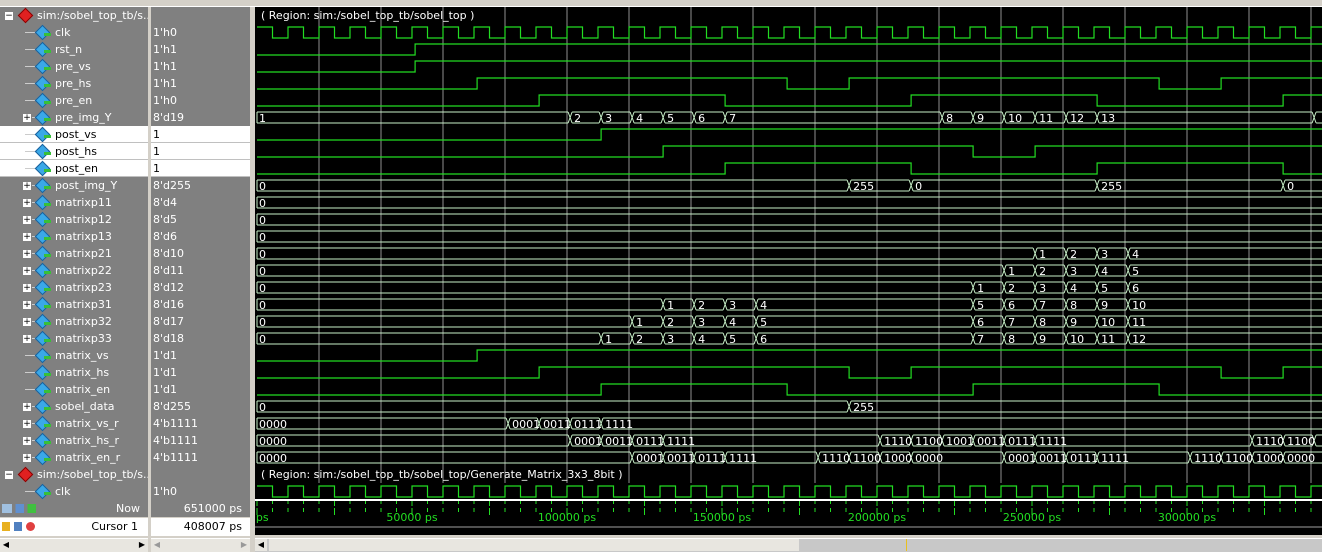 This screenshot has height=552, width=1322. Describe the element at coordinates (200, 117) in the screenshot. I see `signal-value-row: 8'd19` at that location.